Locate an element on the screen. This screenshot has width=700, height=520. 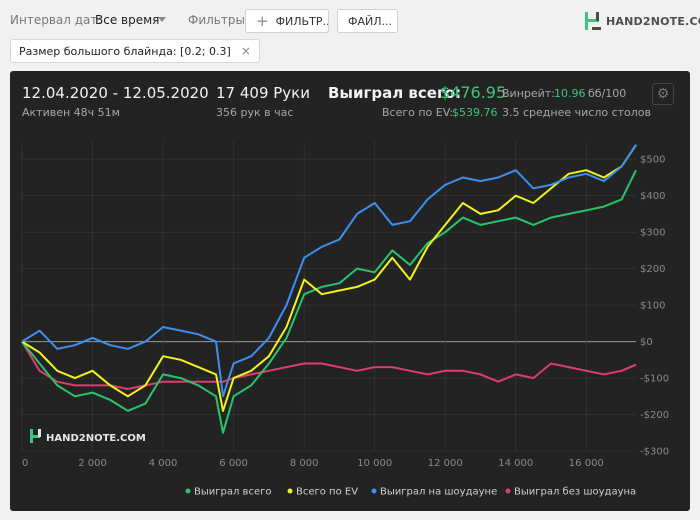
y-tick-label: $100 is located at coordinates (652, 306).